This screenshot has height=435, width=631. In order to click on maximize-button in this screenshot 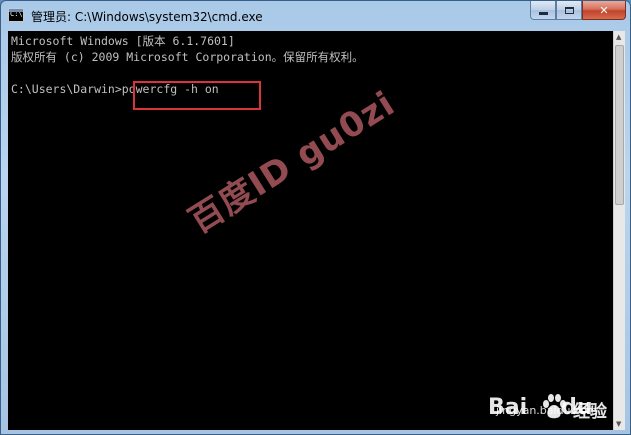, I will do `click(569, 10)`.